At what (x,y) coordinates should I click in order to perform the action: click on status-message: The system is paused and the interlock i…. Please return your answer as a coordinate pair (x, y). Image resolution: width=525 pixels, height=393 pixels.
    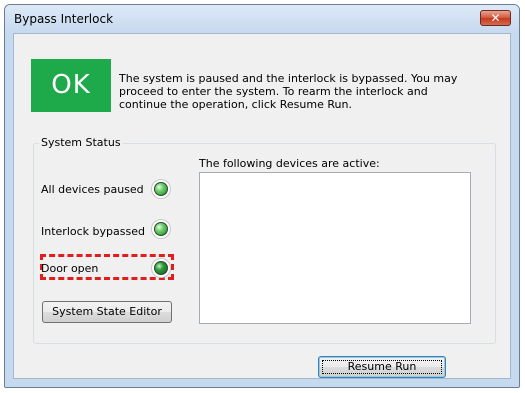
    Looking at the image, I should click on (288, 91).